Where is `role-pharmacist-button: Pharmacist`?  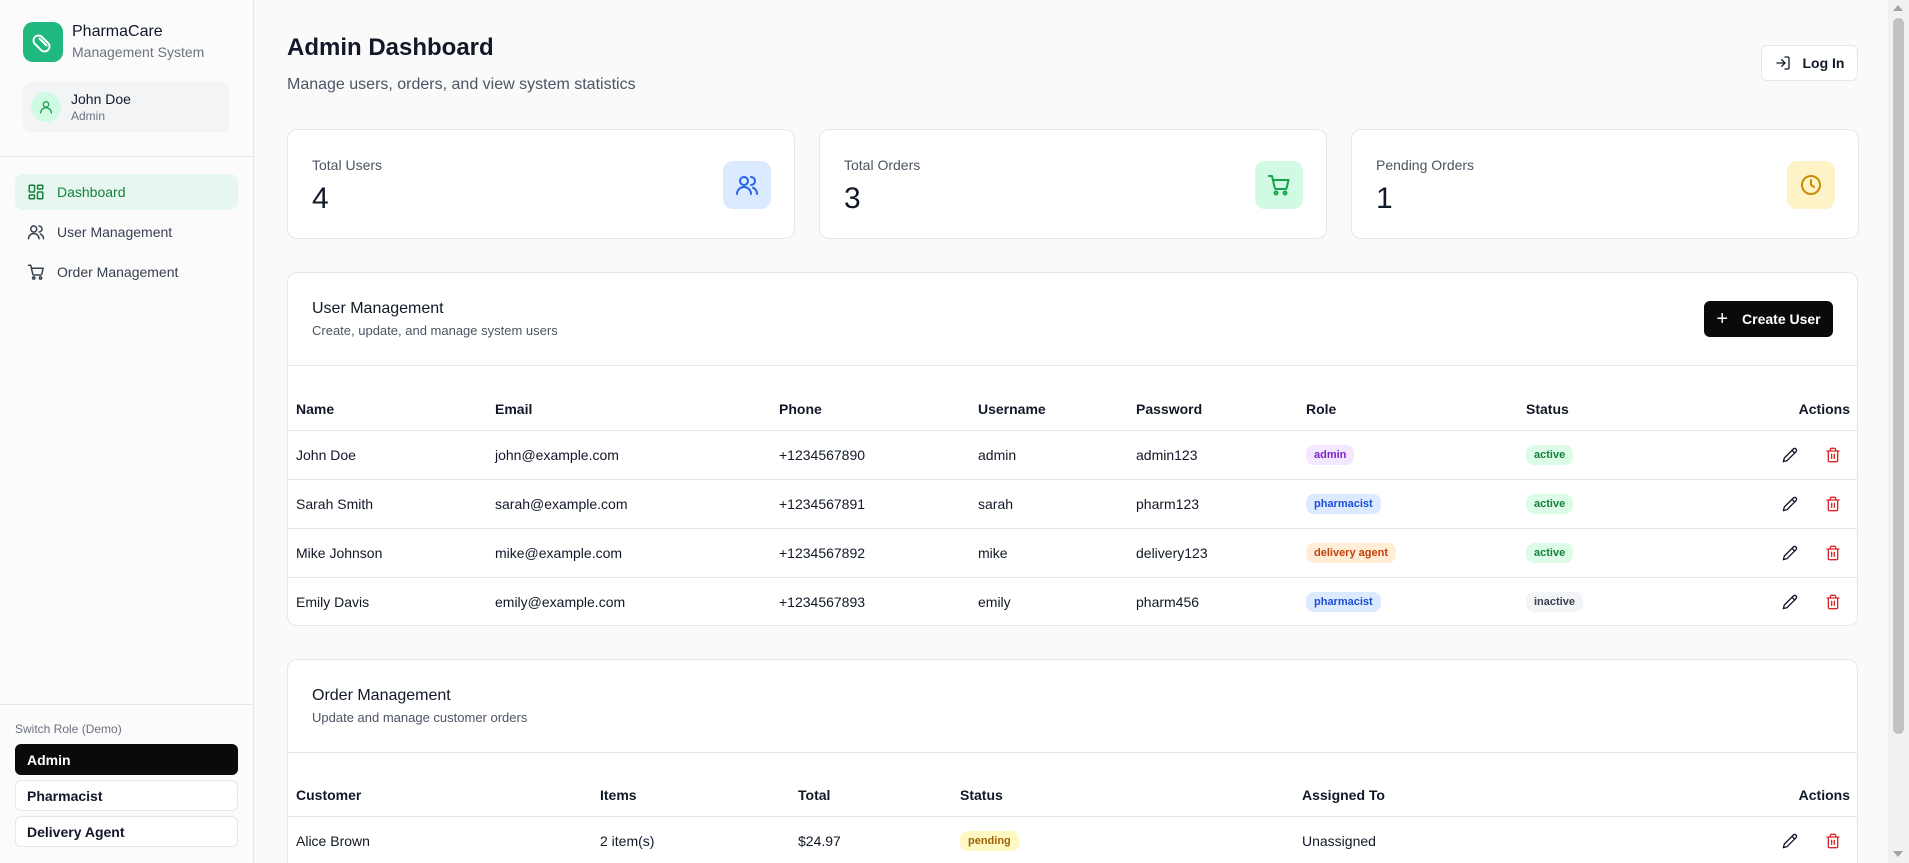 role-pharmacist-button: Pharmacist is located at coordinates (126, 795).